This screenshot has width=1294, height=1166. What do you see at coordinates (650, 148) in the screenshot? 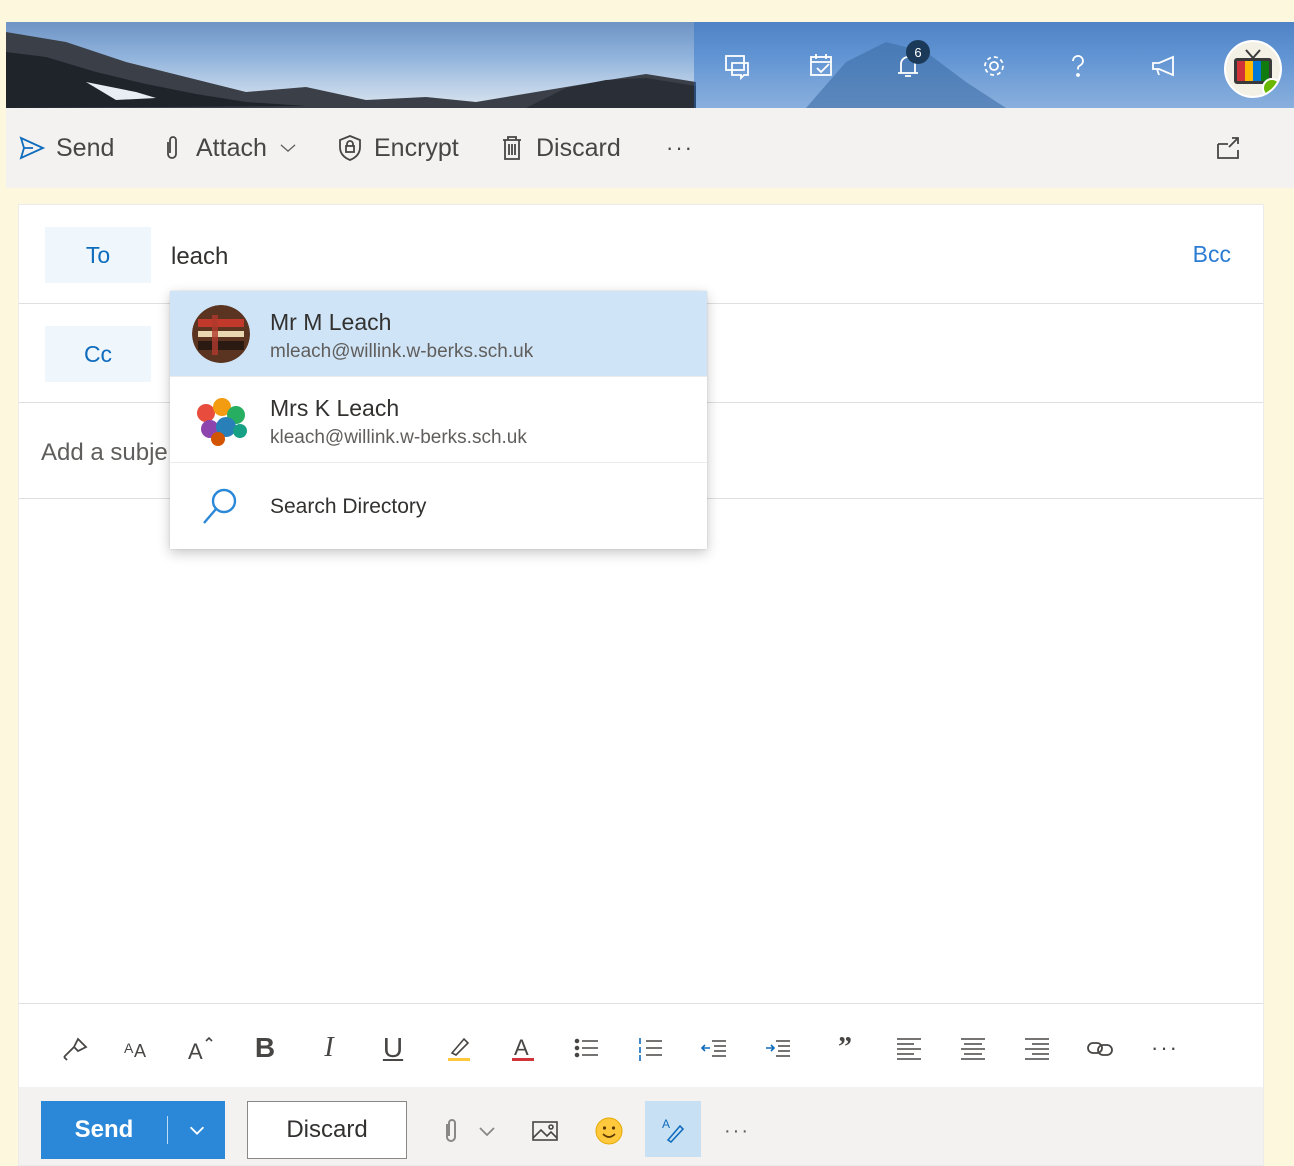
I see `compose-toolbar: Send Attach Encrypt Discard ···` at bounding box center [650, 148].